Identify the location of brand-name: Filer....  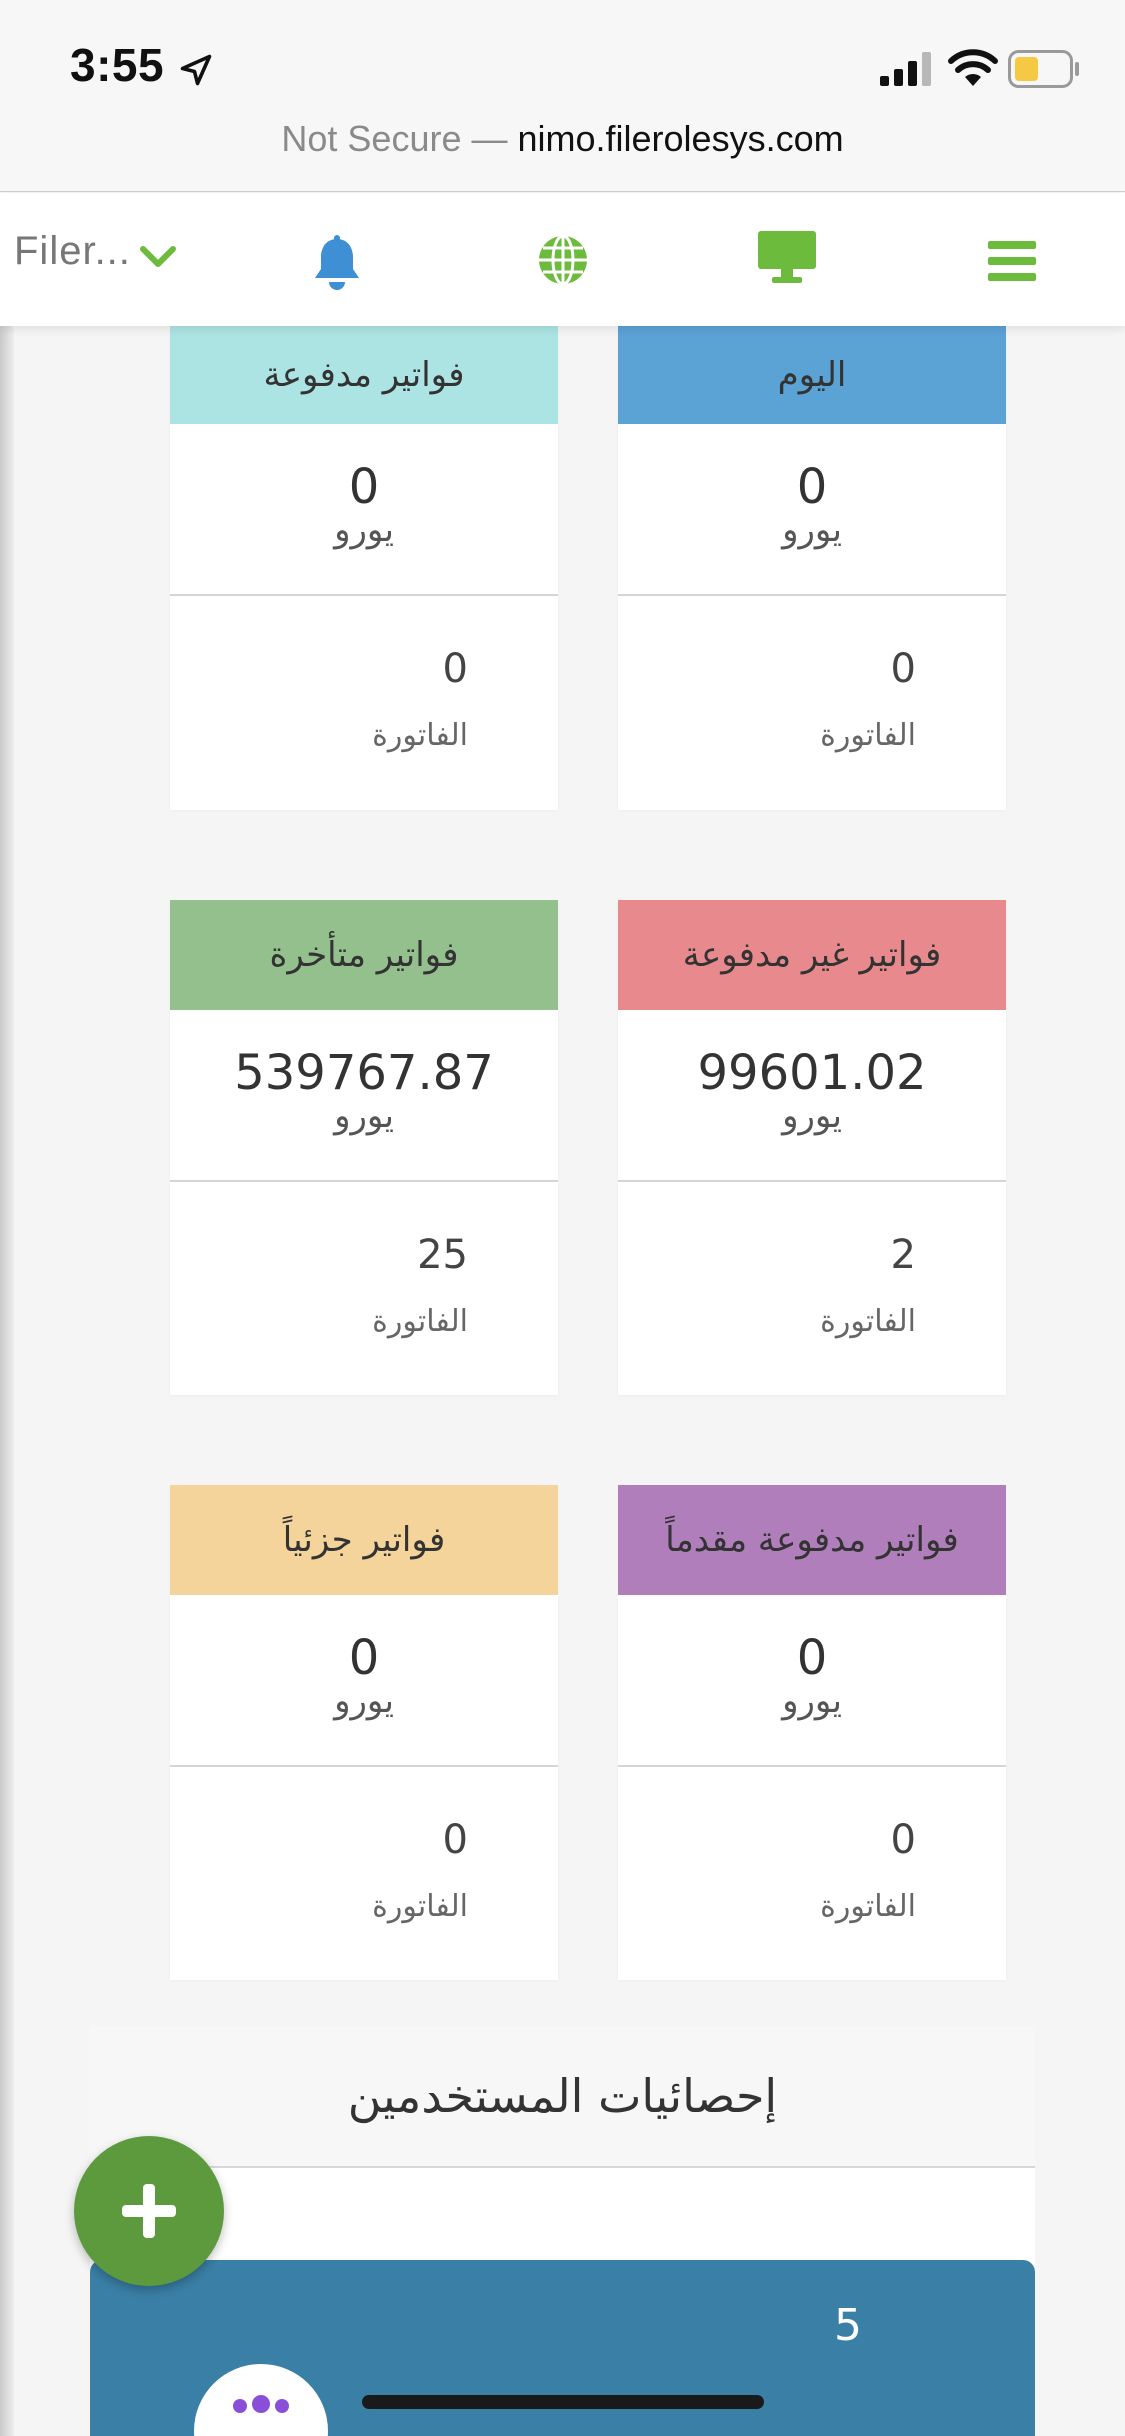
(72, 251).